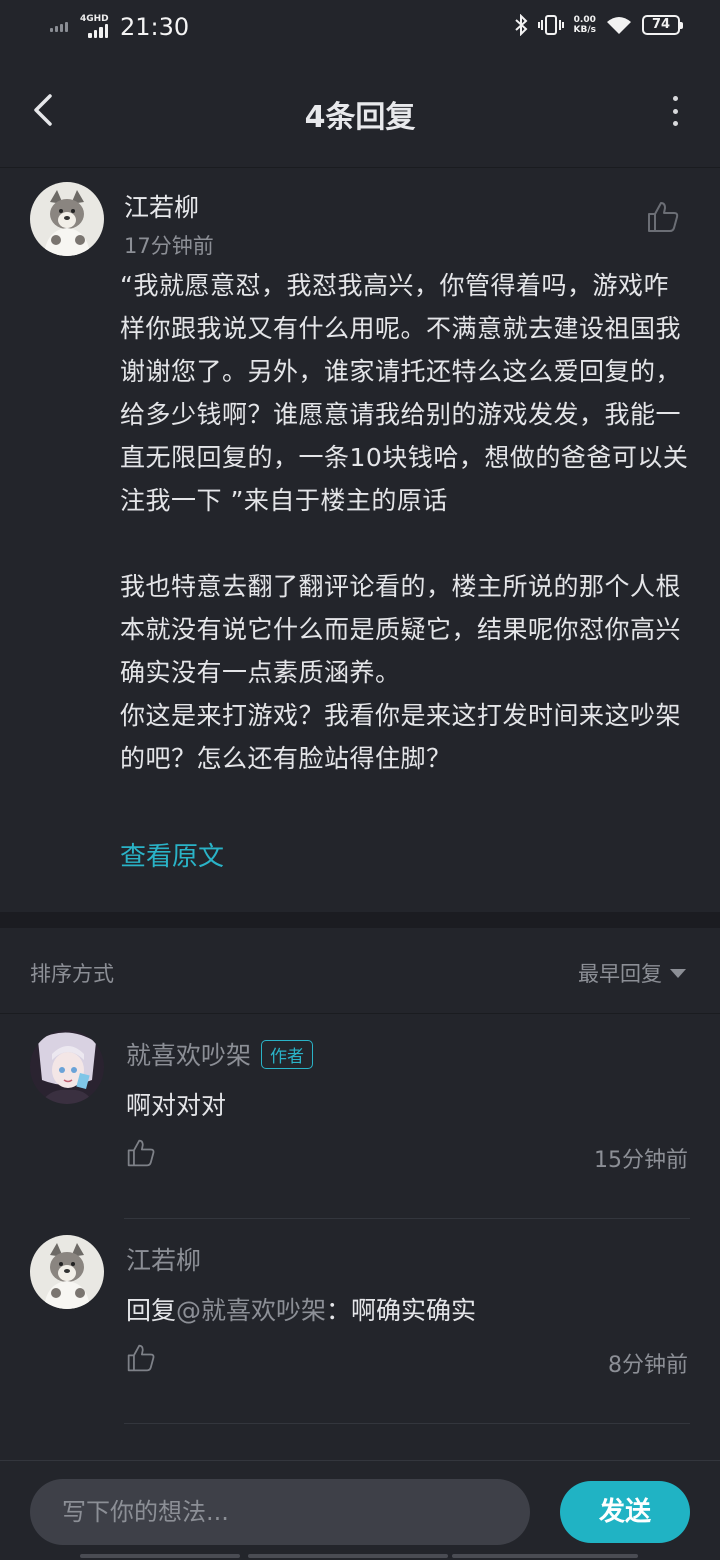 Image resolution: width=720 pixels, height=1560 pixels. What do you see at coordinates (620, 974) in the screenshot?
I see `sort-selected-value: 最早回复` at bounding box center [620, 974].